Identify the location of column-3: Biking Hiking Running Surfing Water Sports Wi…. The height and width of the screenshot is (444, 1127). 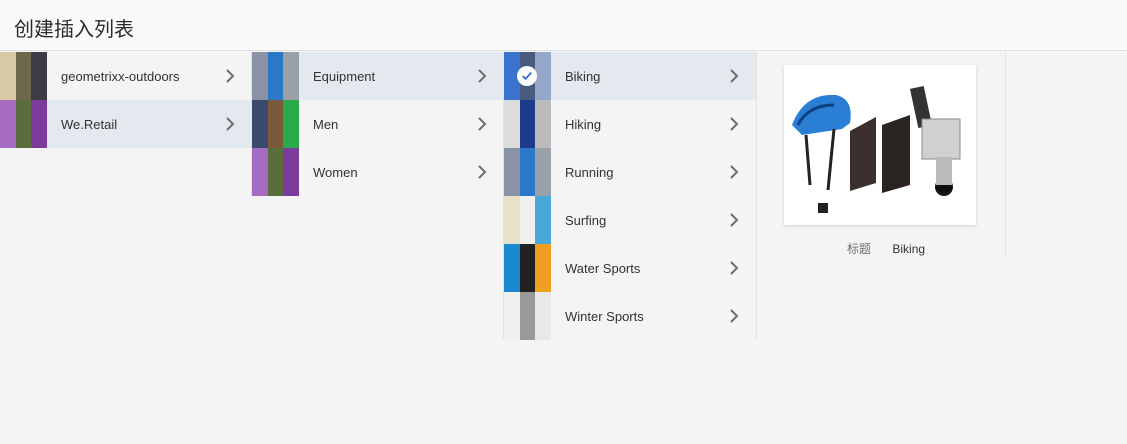
(630, 196).